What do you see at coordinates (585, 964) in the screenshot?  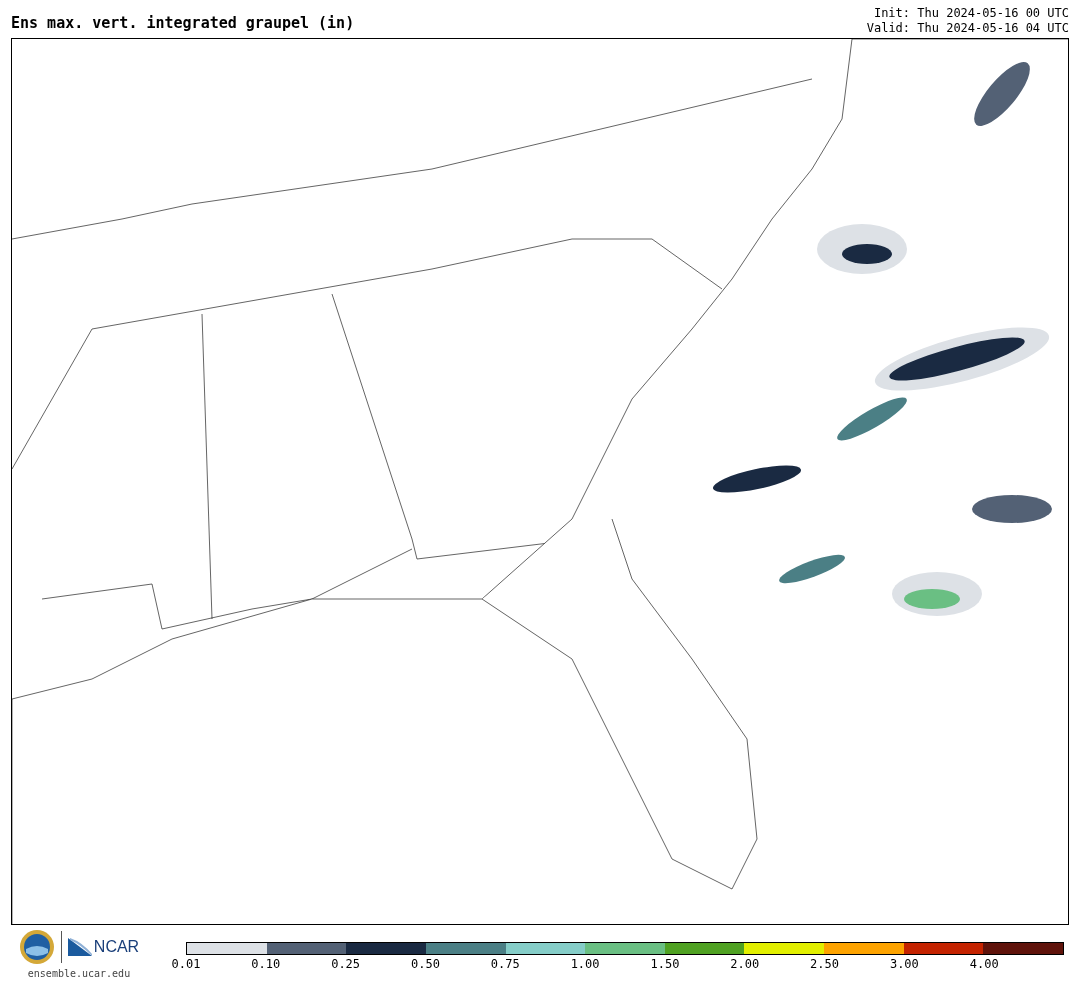 I see `tick-label: 1.00` at bounding box center [585, 964].